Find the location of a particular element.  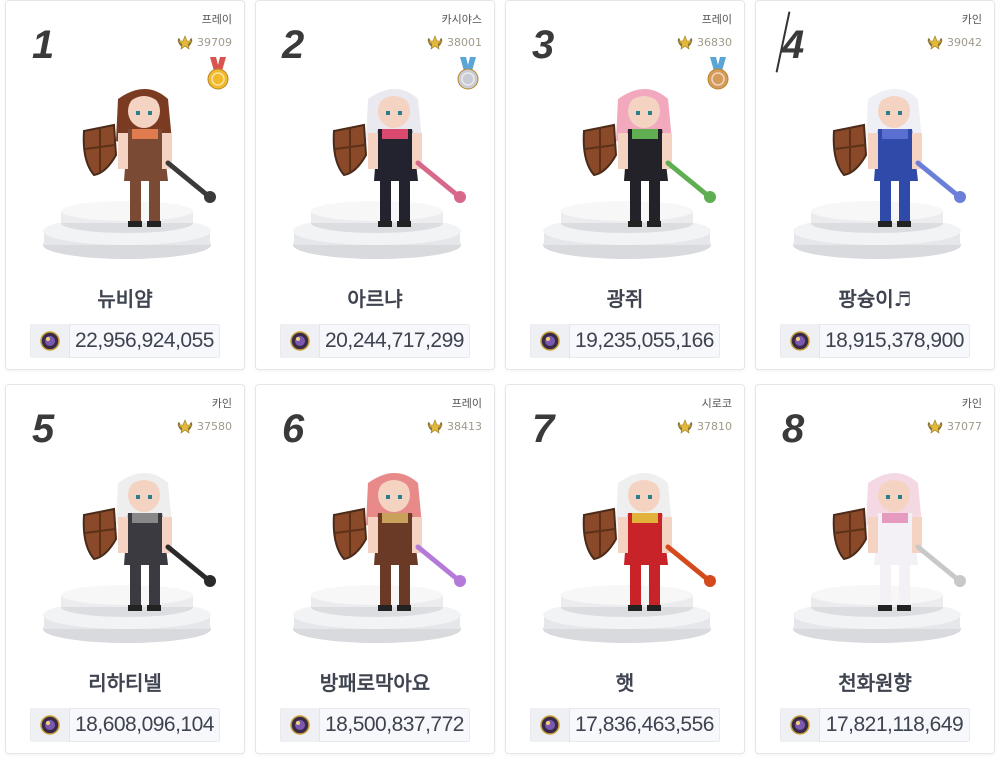

rank-point: 37810 is located at coordinates (704, 426).